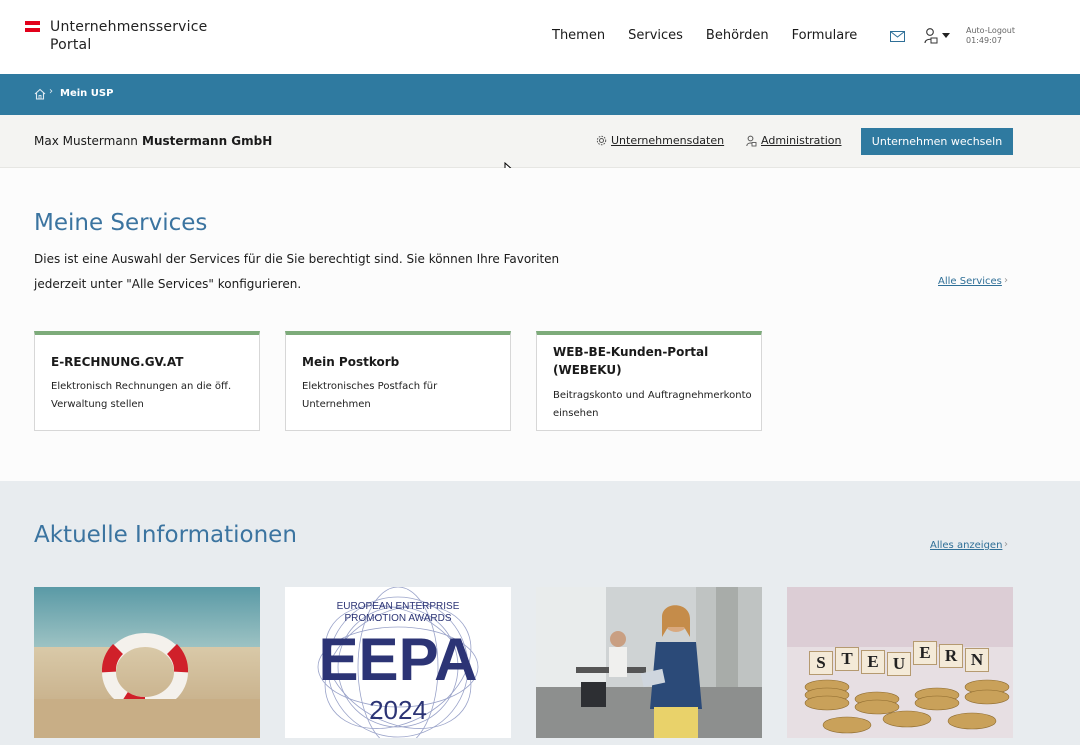 The height and width of the screenshot is (745, 1080). What do you see at coordinates (966, 545) in the screenshot?
I see `all-news-link: Alles anzeigen` at bounding box center [966, 545].